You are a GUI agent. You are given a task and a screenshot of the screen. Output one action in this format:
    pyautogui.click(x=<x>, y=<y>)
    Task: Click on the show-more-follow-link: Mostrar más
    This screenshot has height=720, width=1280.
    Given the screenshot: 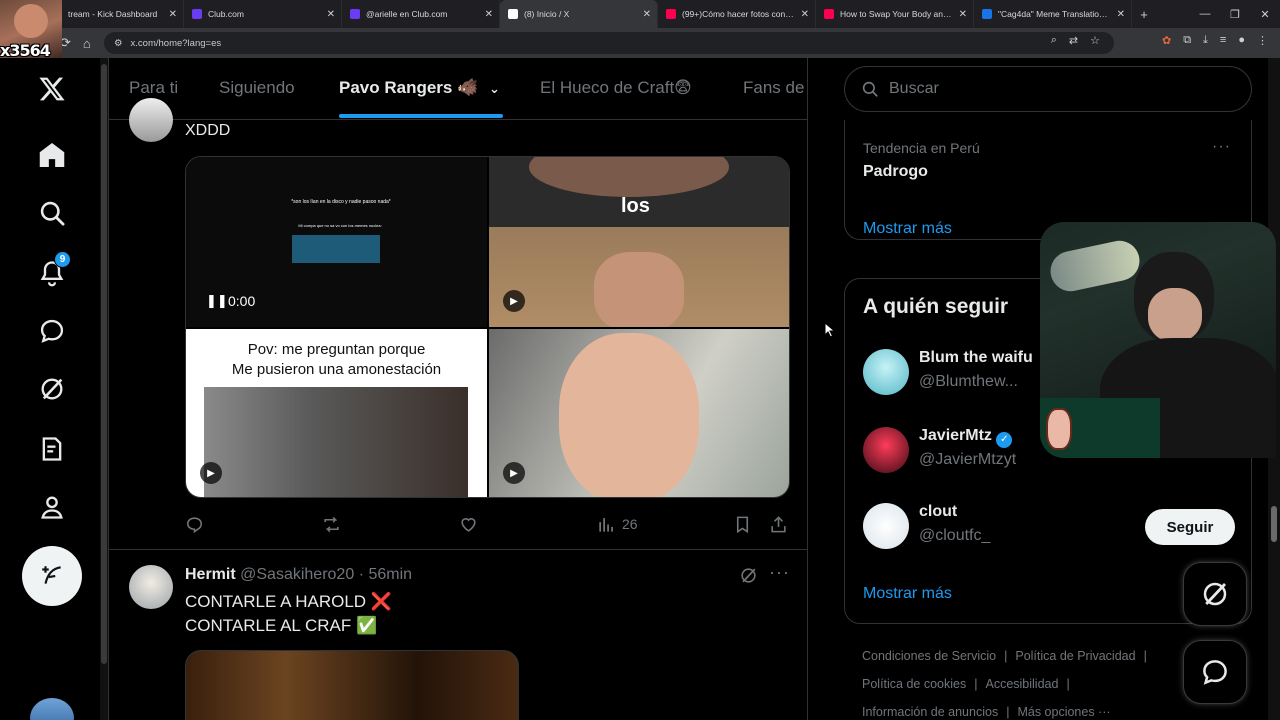 What is the action you would take?
    pyautogui.click(x=907, y=594)
    